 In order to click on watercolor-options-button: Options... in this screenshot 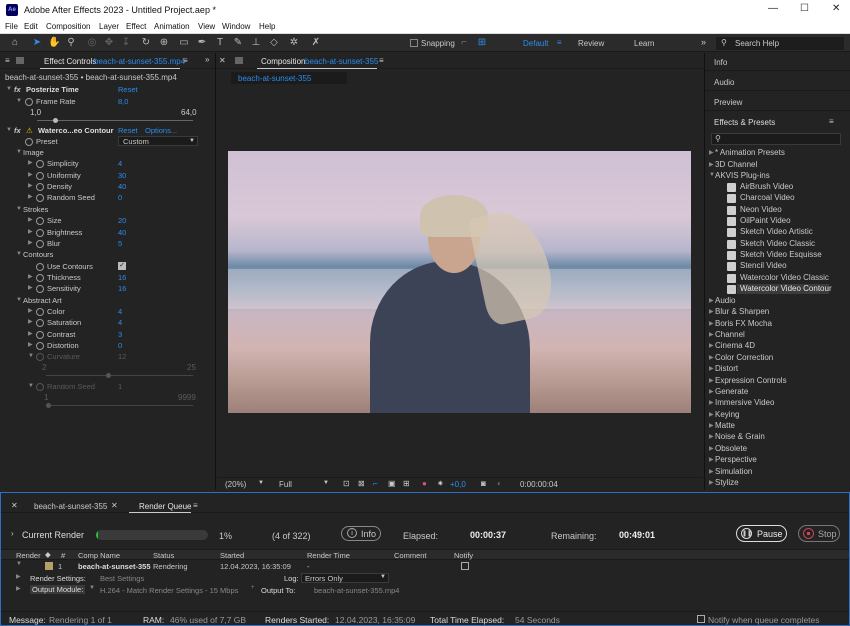, I will do `click(161, 130)`.